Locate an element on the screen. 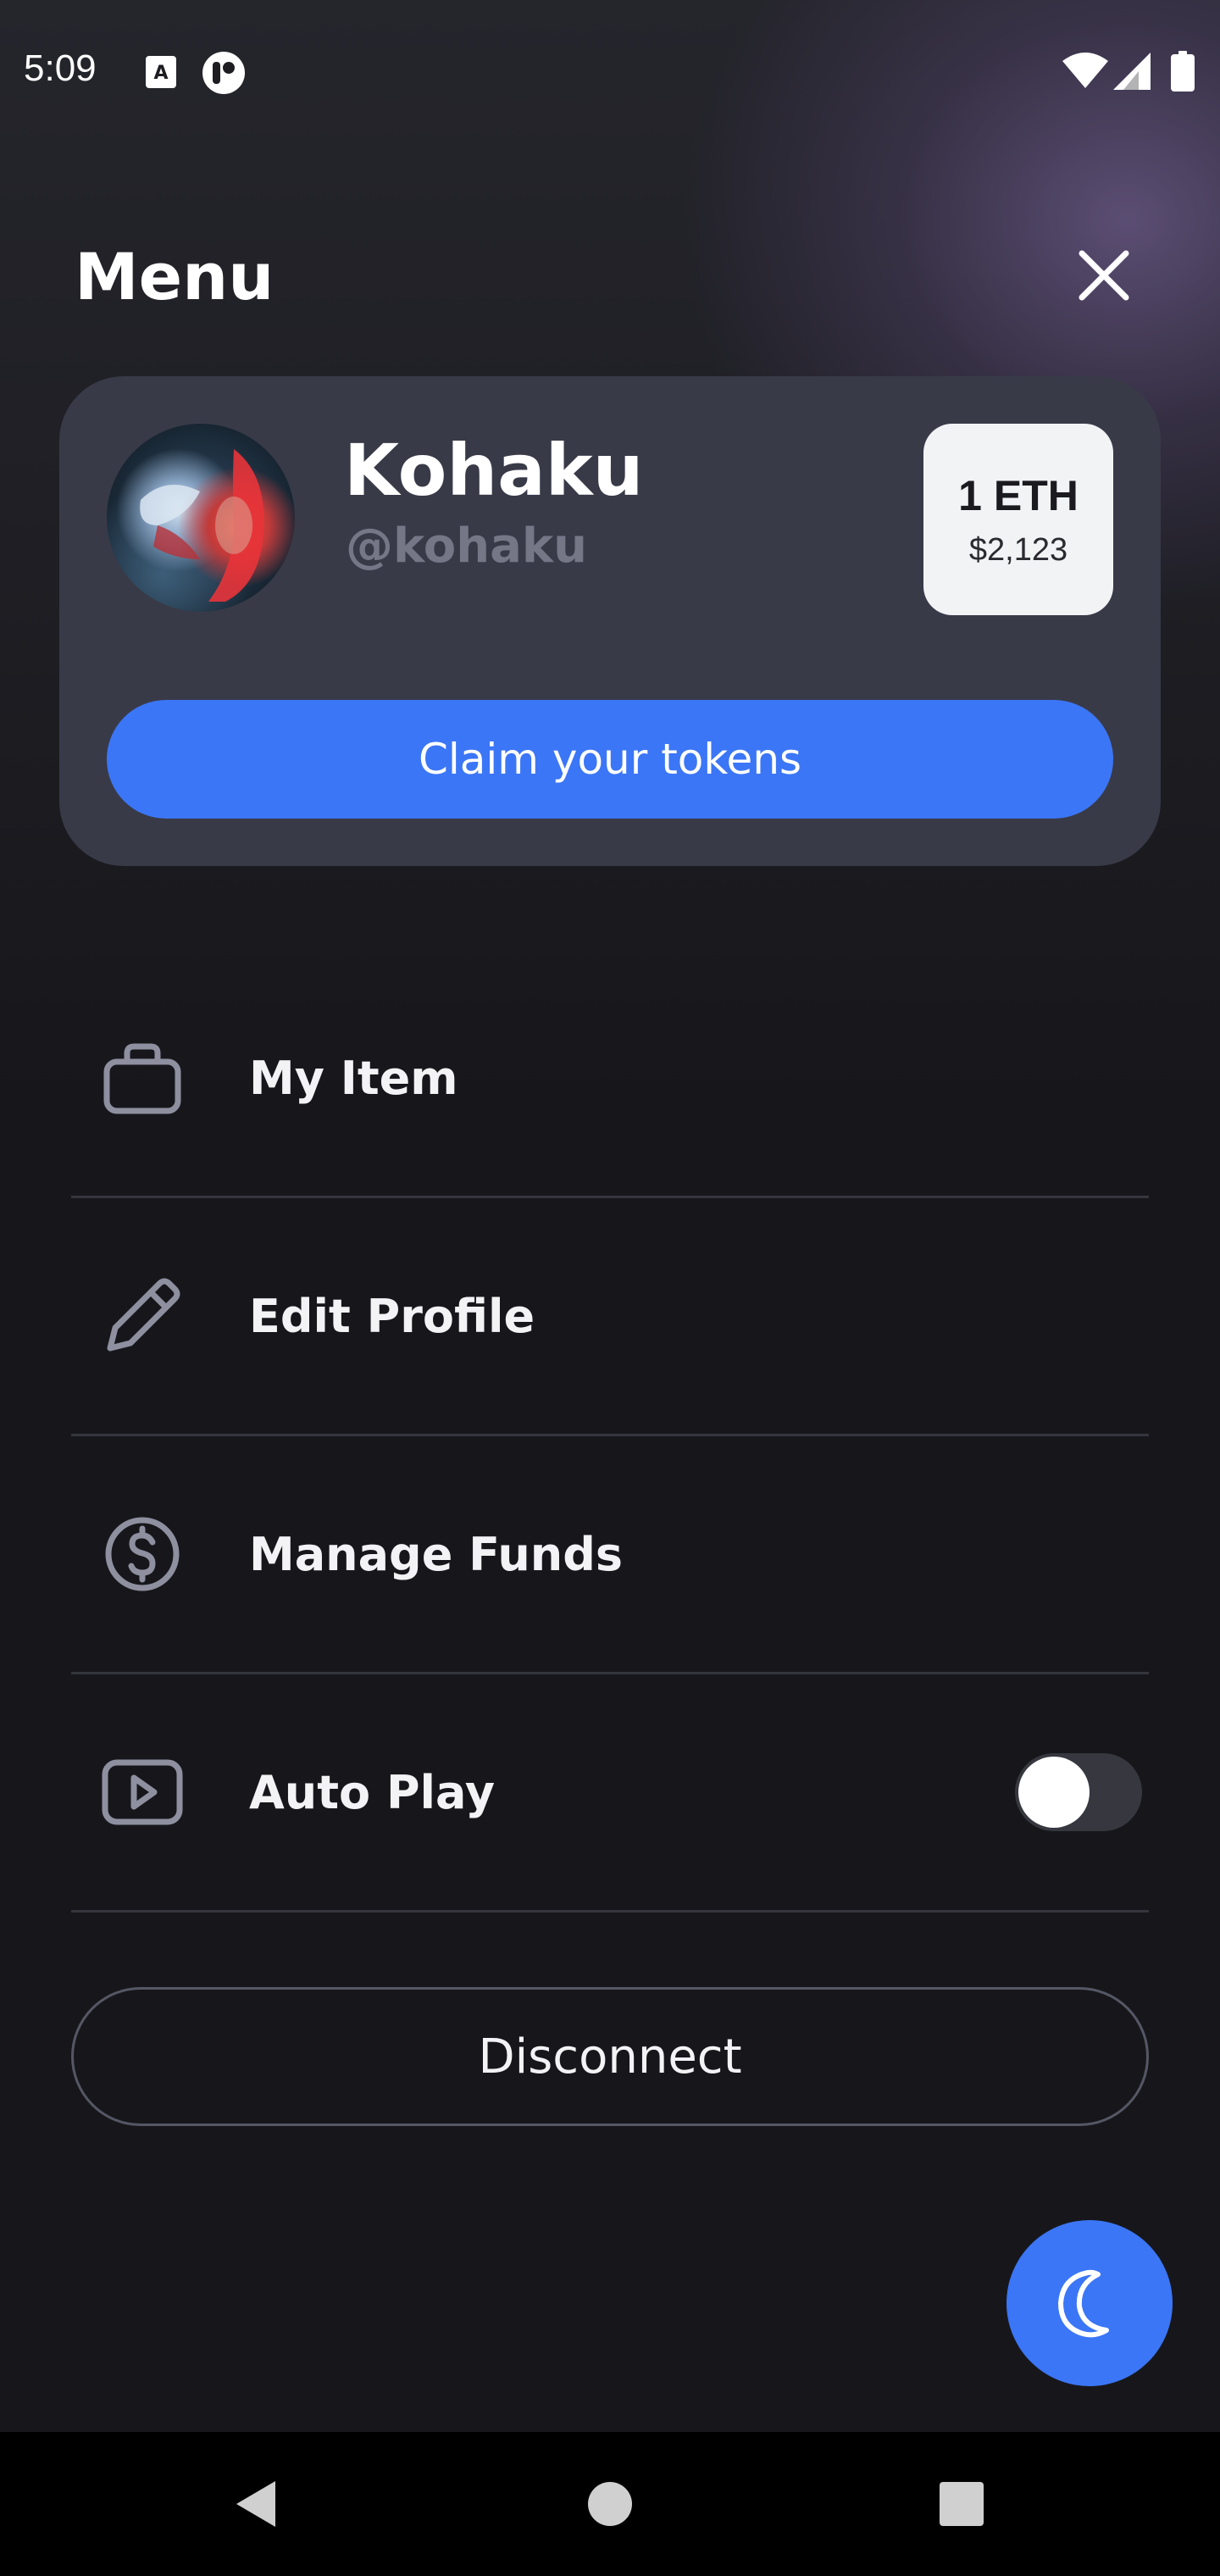  signal-icon is located at coordinates (1132, 73).